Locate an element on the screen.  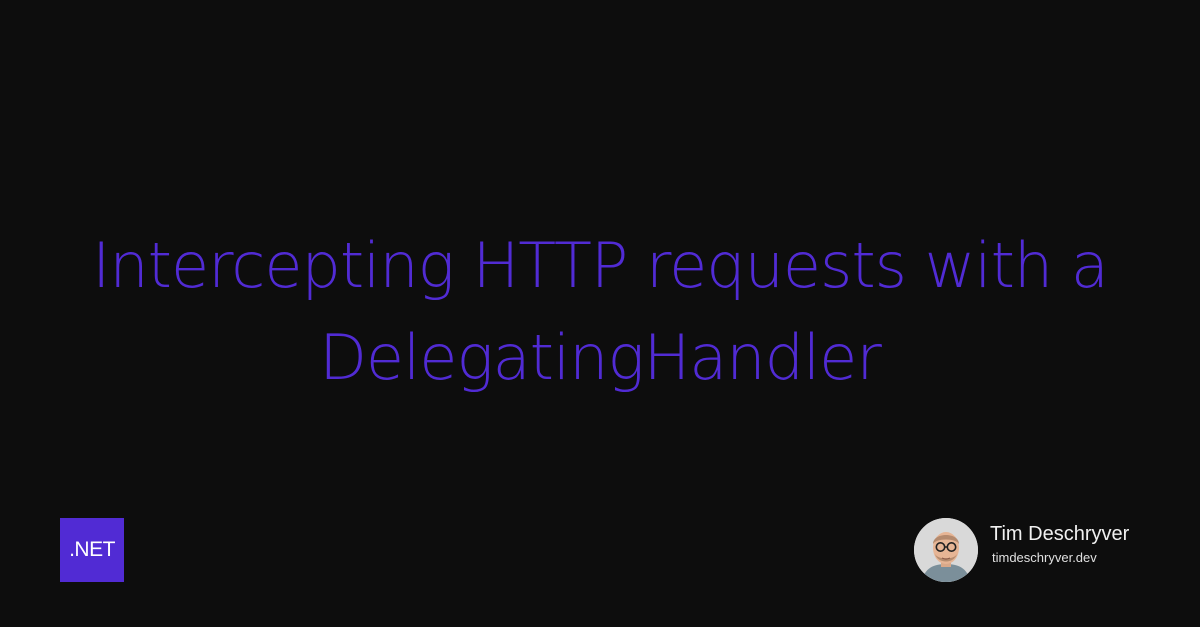
dotnet-badge-label: .NET is located at coordinates (92, 549).